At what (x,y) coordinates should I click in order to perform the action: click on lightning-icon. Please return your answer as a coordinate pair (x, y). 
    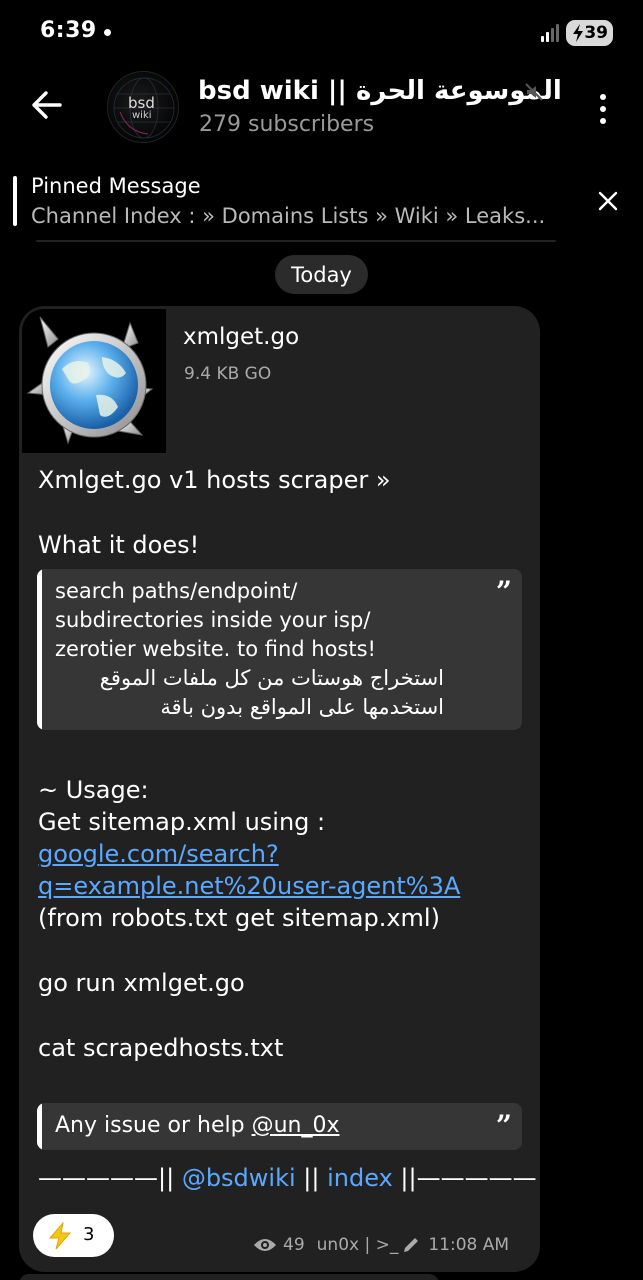
    Looking at the image, I should click on (60, 1236).